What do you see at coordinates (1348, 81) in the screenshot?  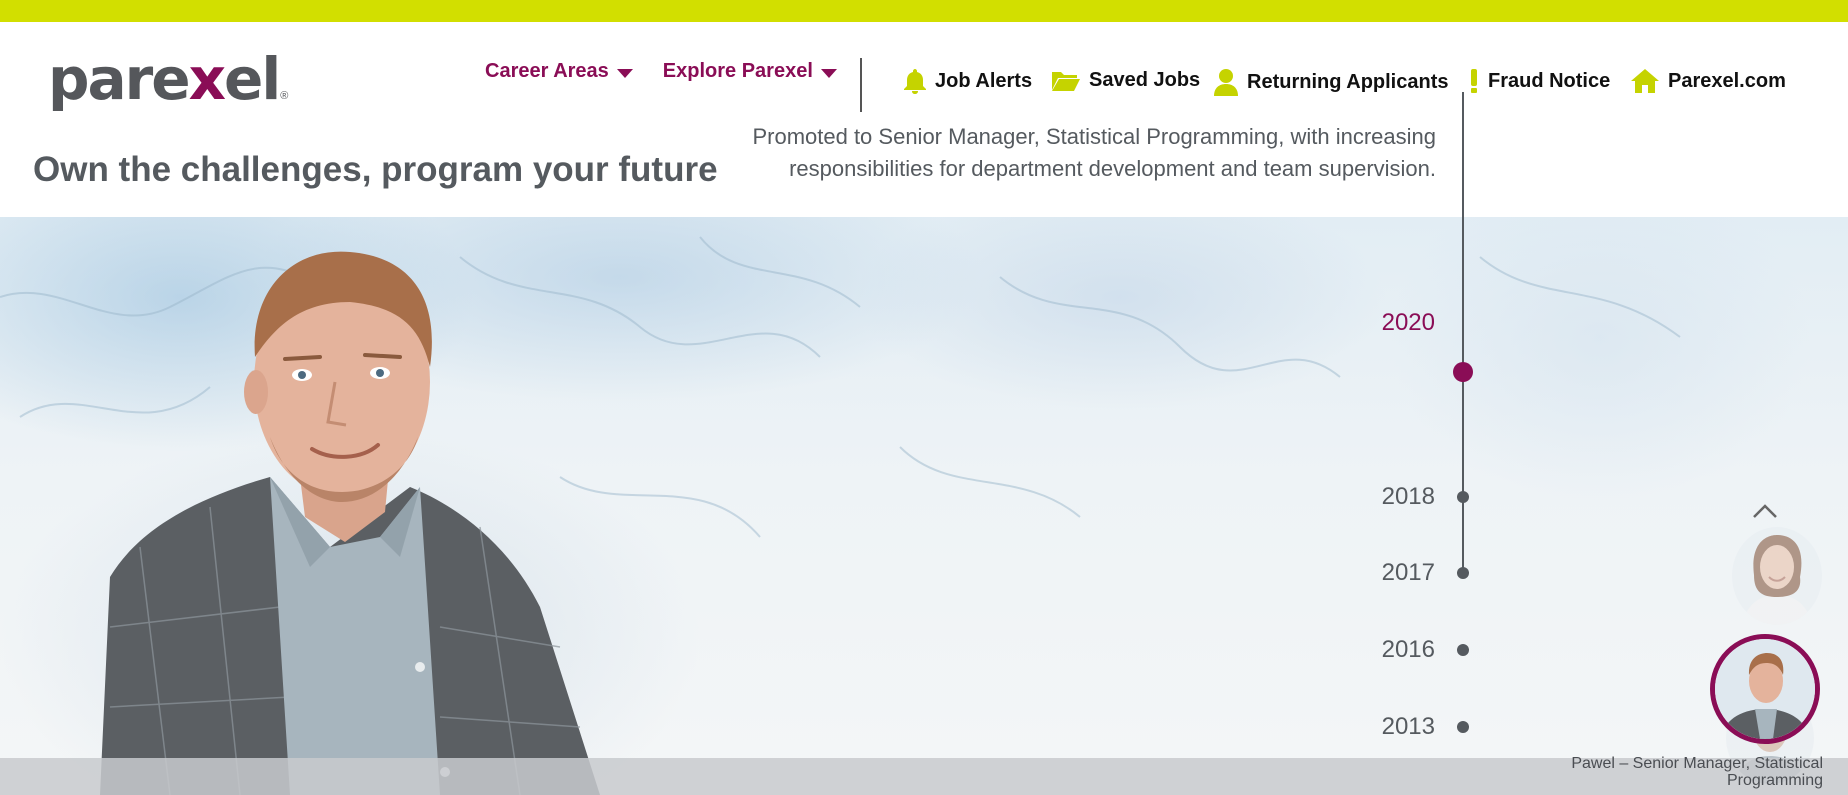 I see `returning-applicants-label: Returning Applicants` at bounding box center [1348, 81].